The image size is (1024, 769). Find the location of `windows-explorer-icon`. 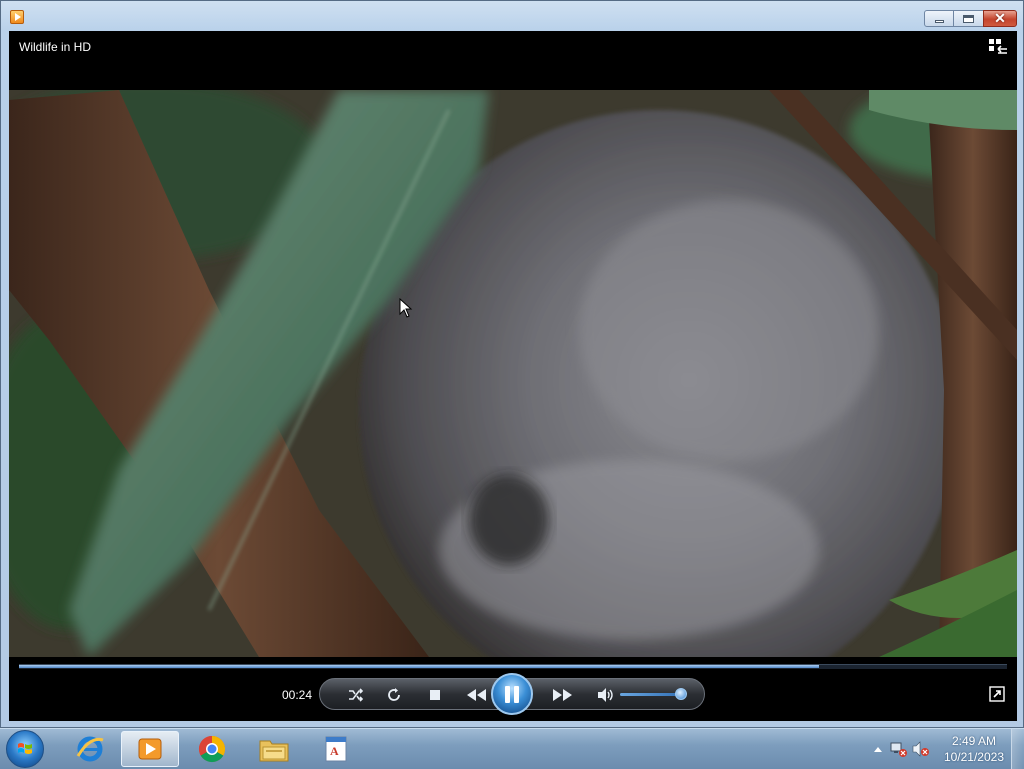

windows-explorer-icon is located at coordinates (274, 751).